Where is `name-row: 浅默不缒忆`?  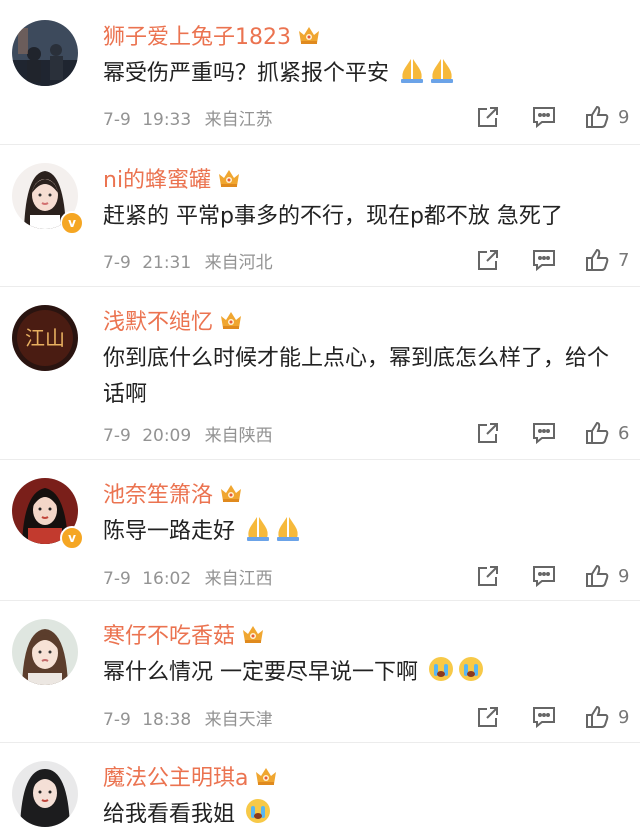
name-row: 浅默不缒忆 is located at coordinates (173, 320).